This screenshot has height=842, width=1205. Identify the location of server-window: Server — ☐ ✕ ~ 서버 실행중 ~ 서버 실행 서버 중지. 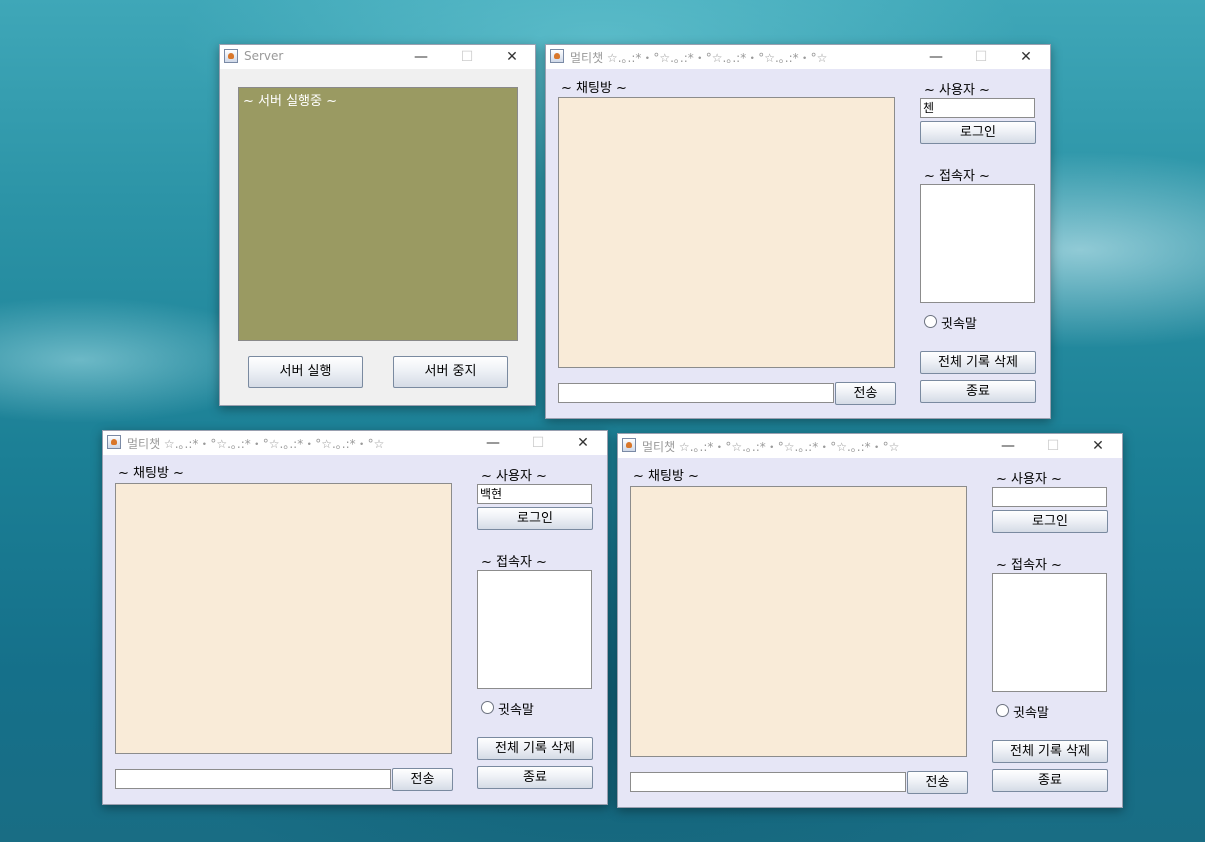
(377, 225).